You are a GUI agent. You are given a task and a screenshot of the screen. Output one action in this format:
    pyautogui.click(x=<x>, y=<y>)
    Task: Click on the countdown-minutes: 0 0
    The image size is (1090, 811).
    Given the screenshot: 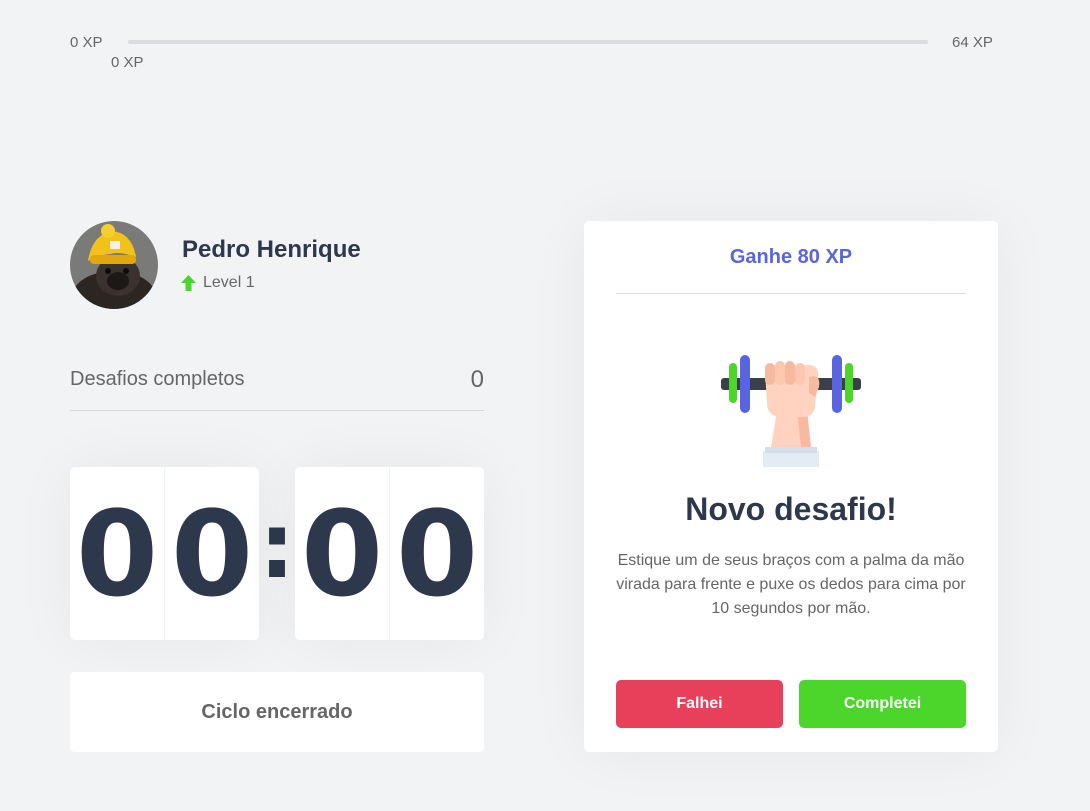 What is the action you would take?
    pyautogui.click(x=164, y=553)
    